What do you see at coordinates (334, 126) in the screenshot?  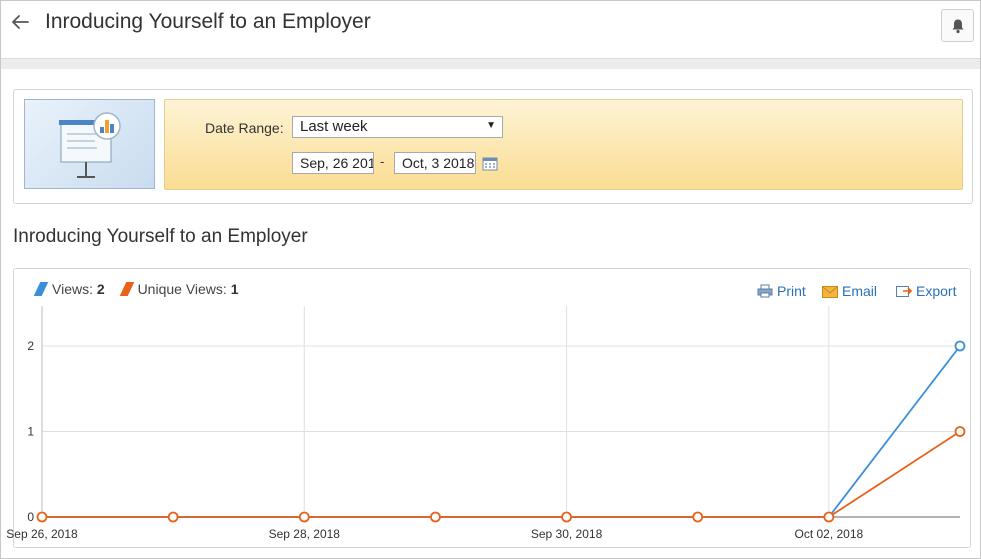 I see `date-range-selected: Last week` at bounding box center [334, 126].